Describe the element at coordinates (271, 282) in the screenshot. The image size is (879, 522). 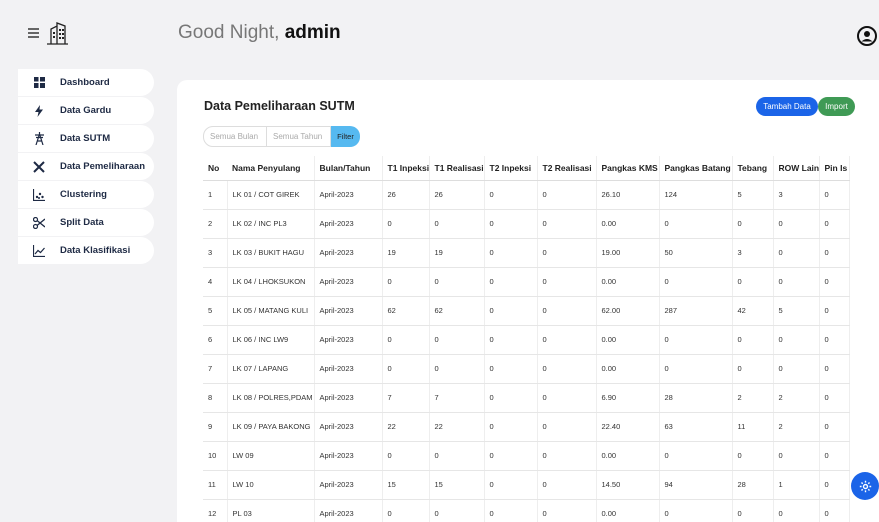
I see `table-cell: LK 04 / LHOKSUKON` at that location.